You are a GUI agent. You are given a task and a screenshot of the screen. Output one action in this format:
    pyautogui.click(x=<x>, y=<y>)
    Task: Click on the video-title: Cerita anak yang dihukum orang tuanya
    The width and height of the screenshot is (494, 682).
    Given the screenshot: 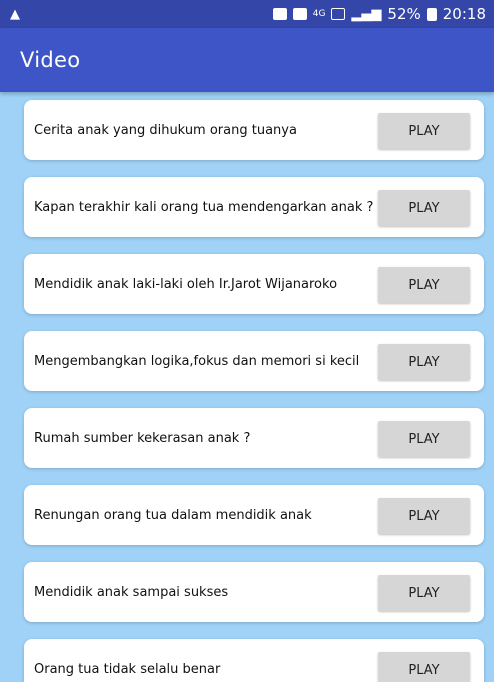 What is the action you would take?
    pyautogui.click(x=165, y=130)
    